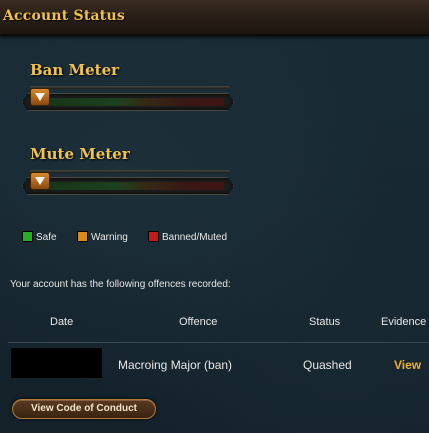  I want to click on ban-meter-marker, so click(40, 97).